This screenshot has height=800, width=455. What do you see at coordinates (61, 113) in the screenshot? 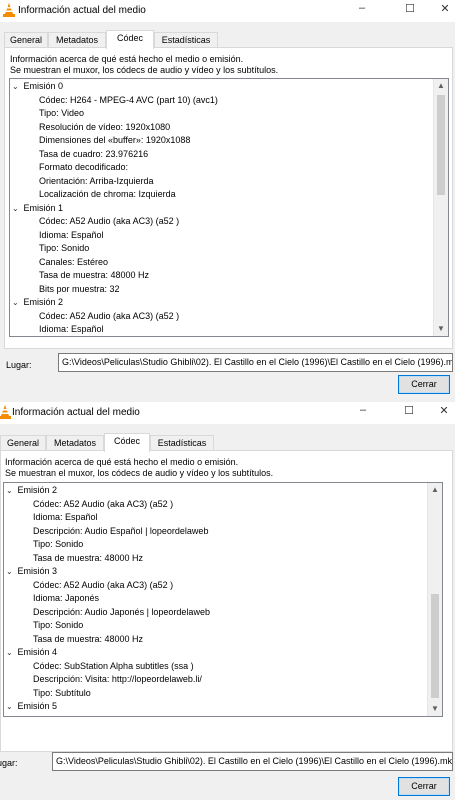
I see `stream-property: Tipo: Video` at bounding box center [61, 113].